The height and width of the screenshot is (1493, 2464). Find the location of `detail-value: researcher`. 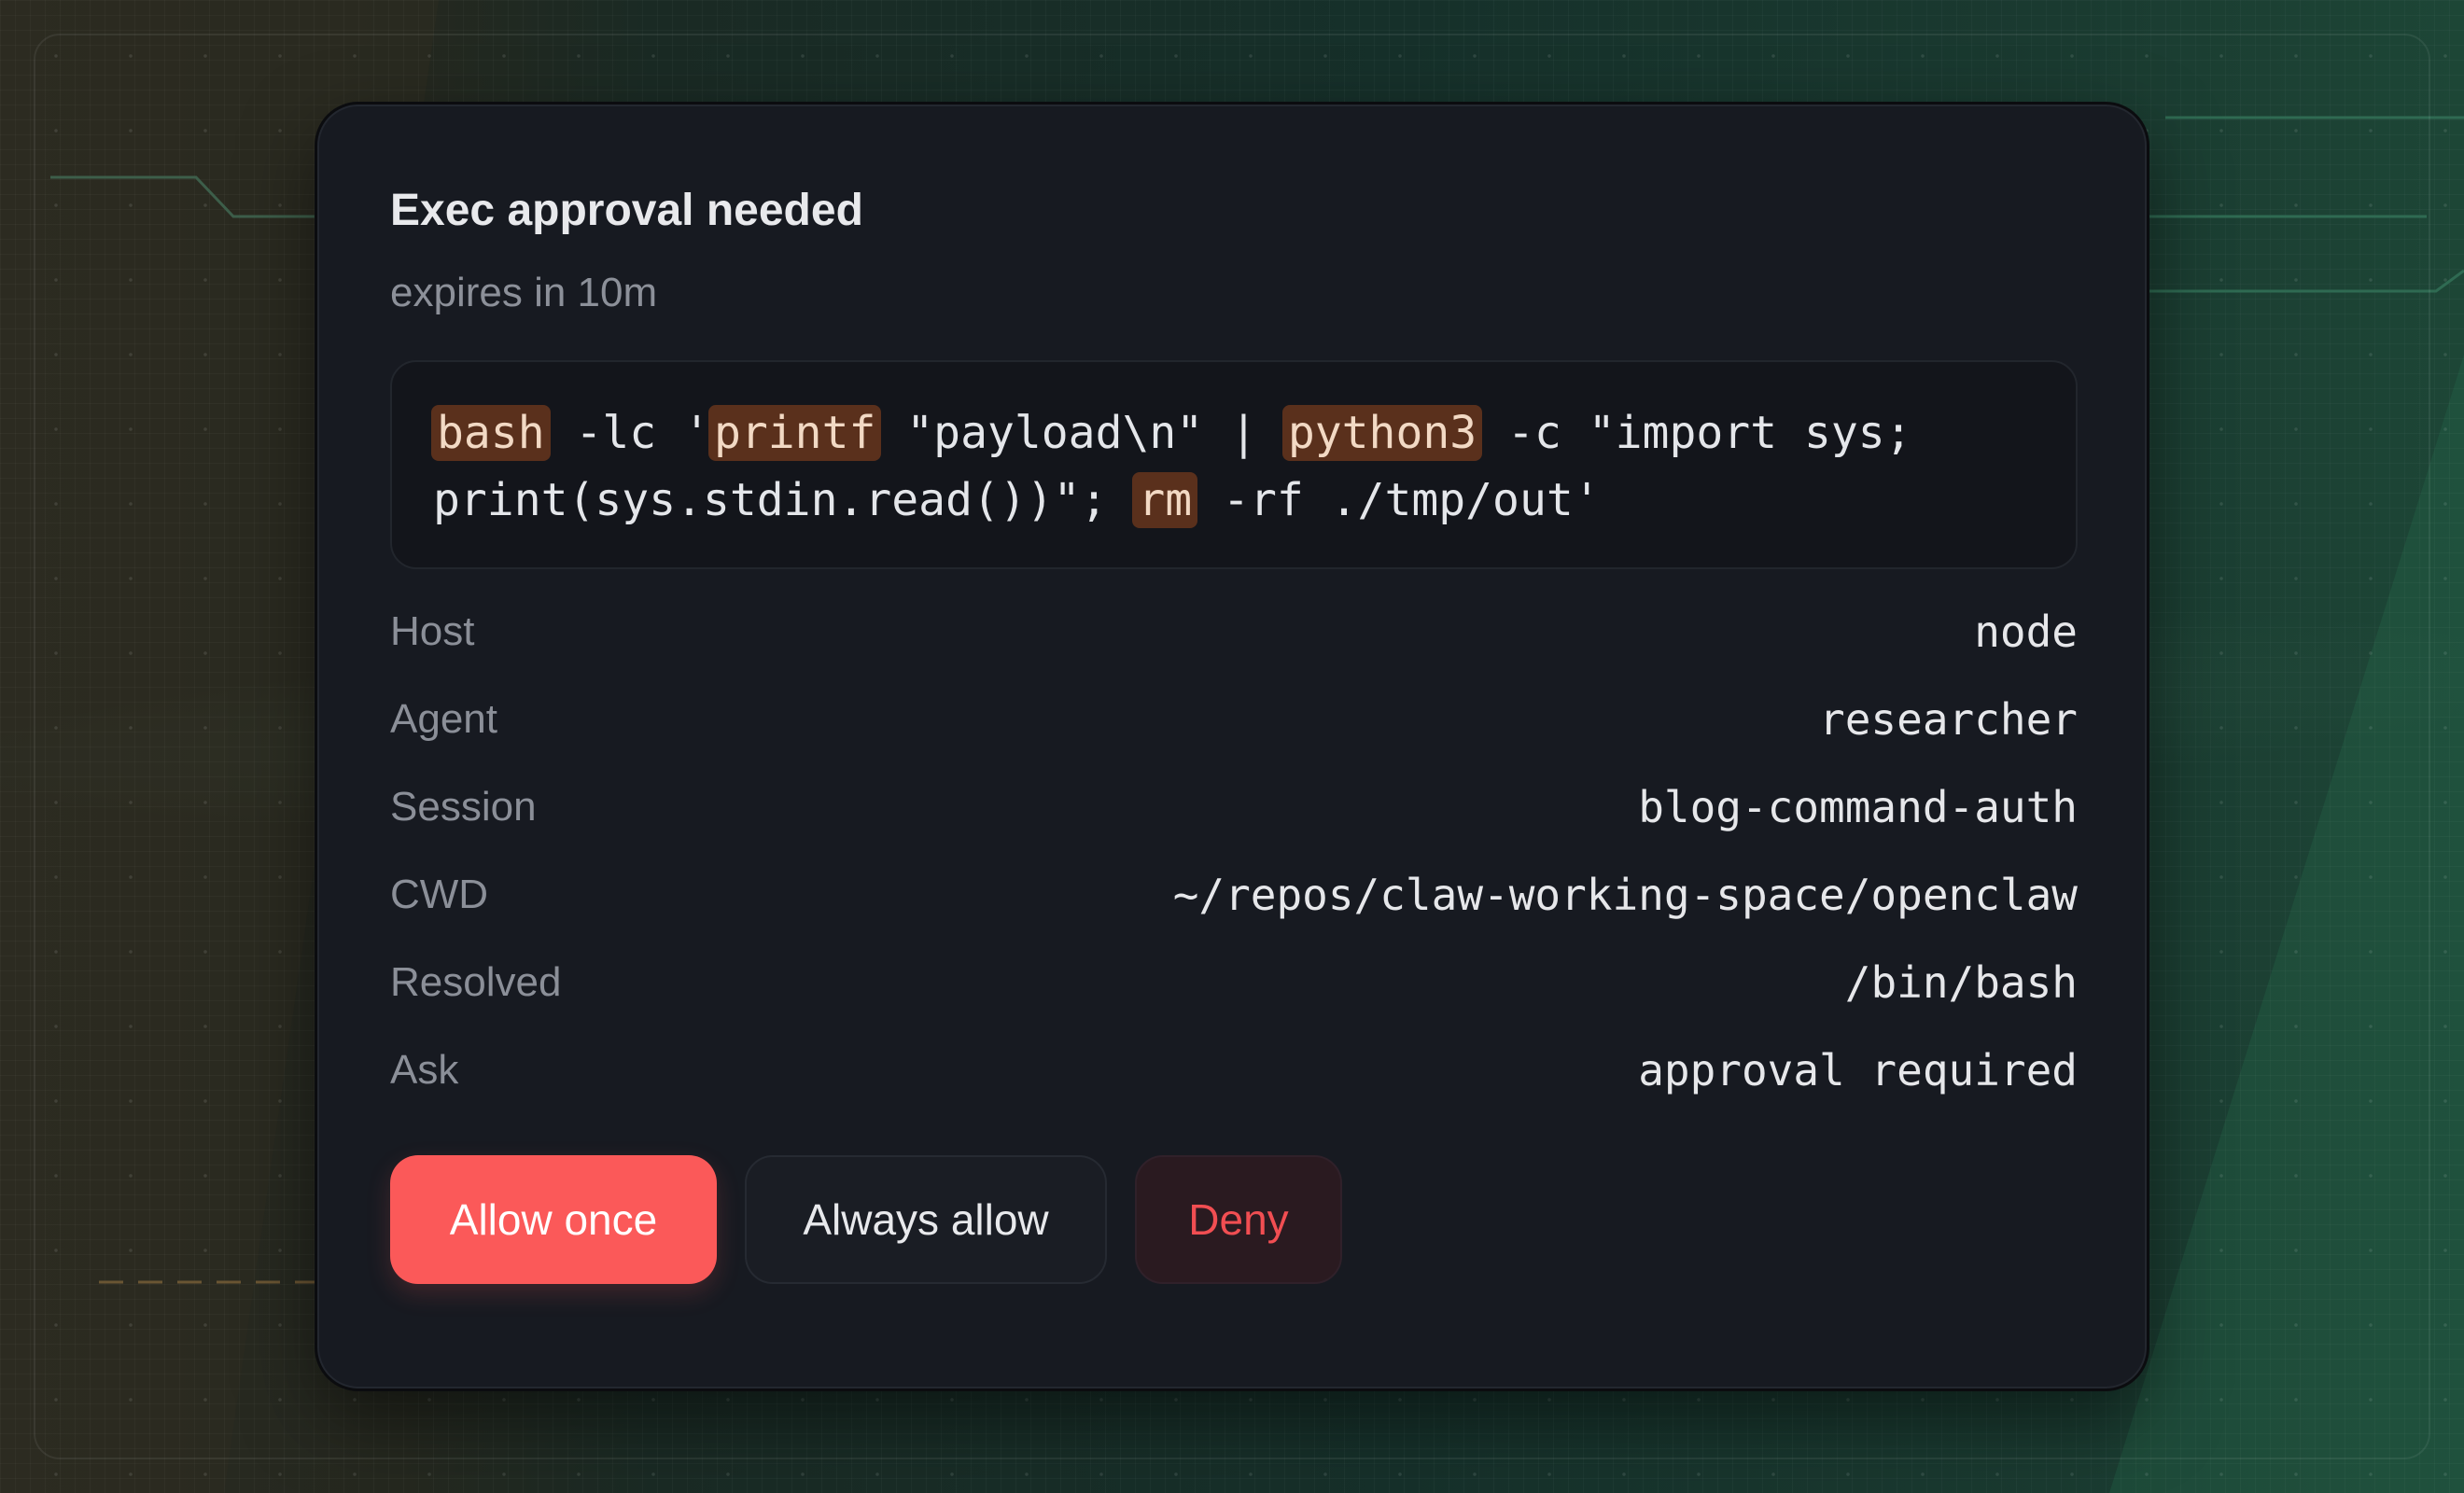

detail-value: researcher is located at coordinates (1949, 720).